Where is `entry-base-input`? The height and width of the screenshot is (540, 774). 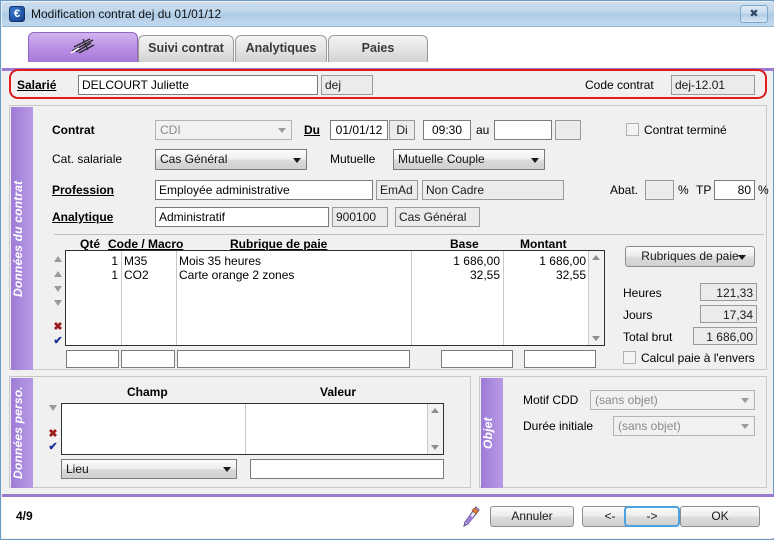 entry-base-input is located at coordinates (477, 359).